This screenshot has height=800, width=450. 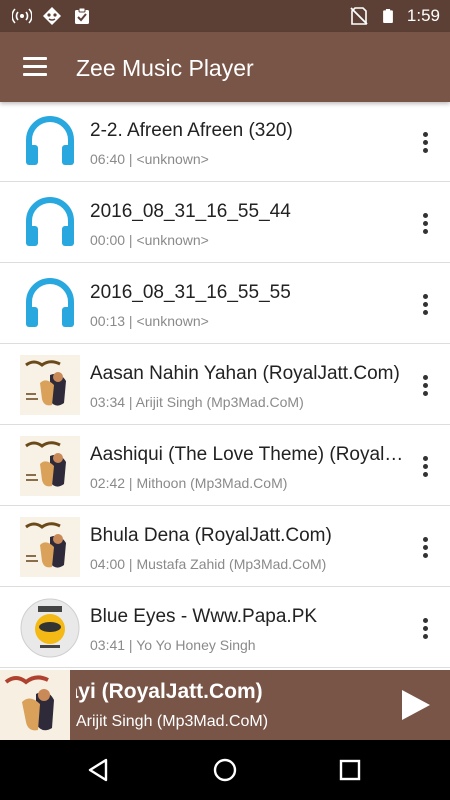 What do you see at coordinates (190, 292) in the screenshot?
I see `song-title: 2016_08_31_16_55_55` at bounding box center [190, 292].